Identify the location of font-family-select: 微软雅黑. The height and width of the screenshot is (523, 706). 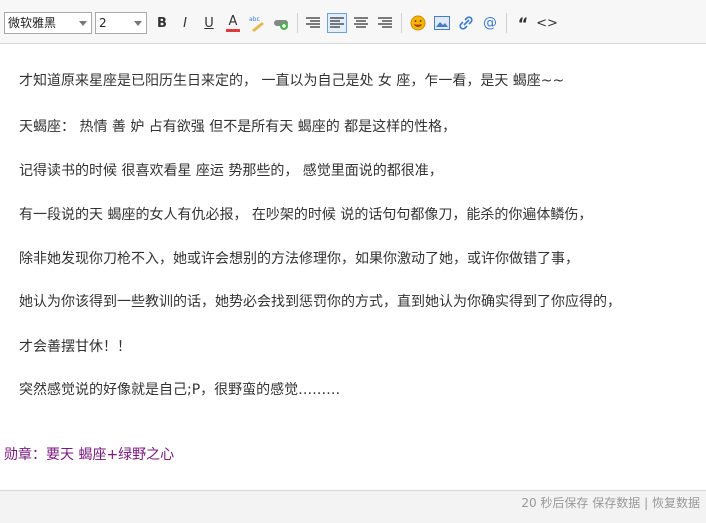
(48, 23).